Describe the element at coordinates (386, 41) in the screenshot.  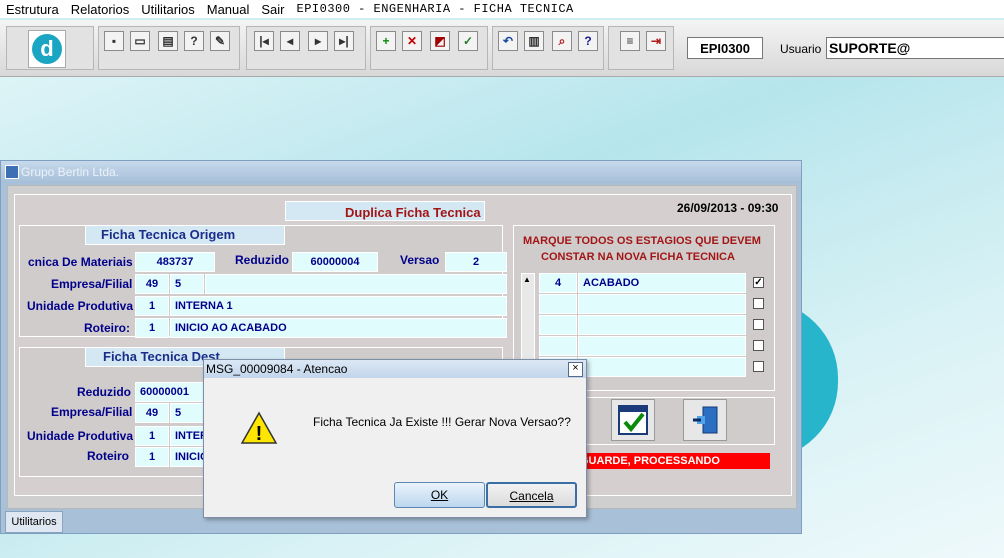
I see `add-icon: +` at that location.